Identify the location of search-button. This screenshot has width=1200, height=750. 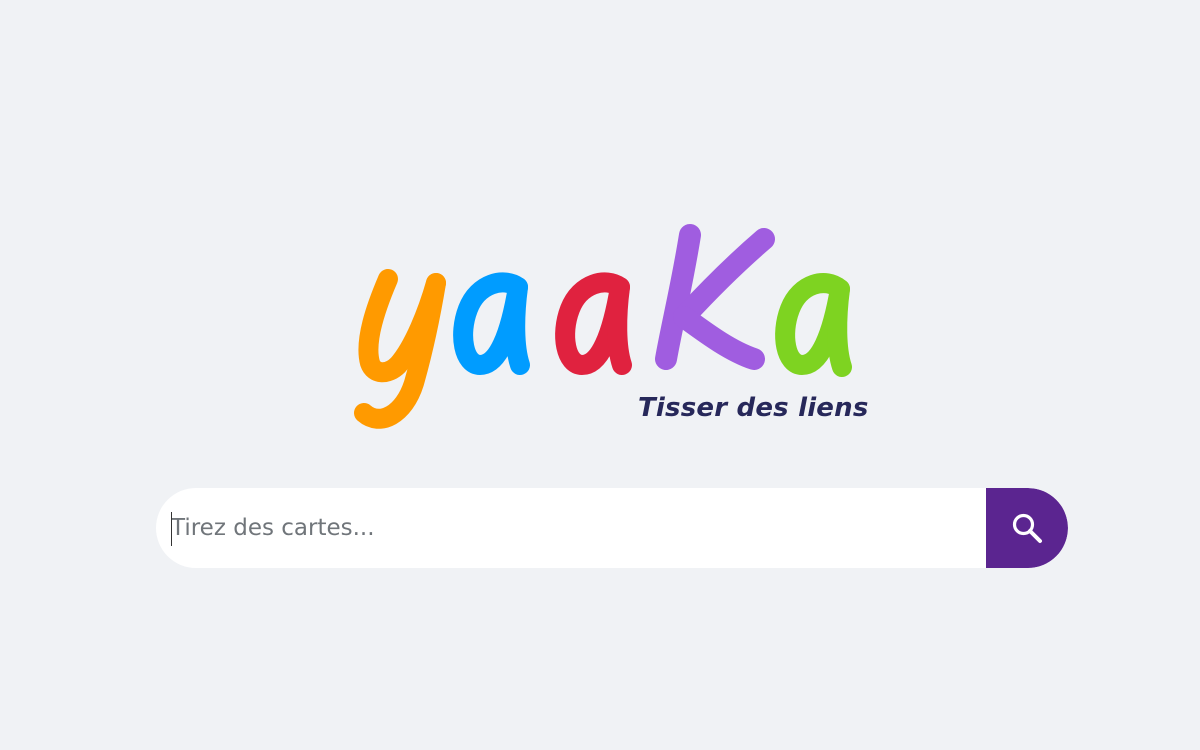
(1027, 528).